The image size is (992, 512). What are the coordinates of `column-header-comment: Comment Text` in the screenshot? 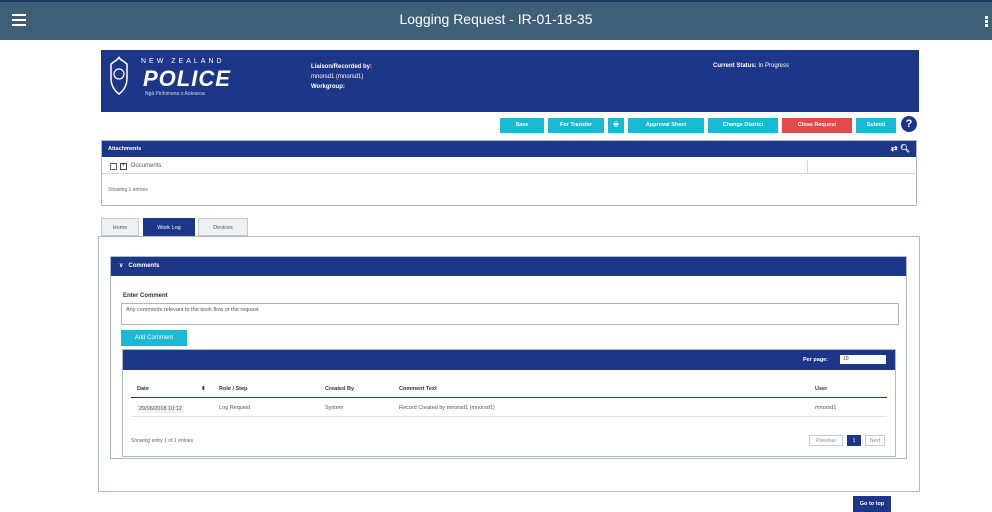 It's located at (418, 389).